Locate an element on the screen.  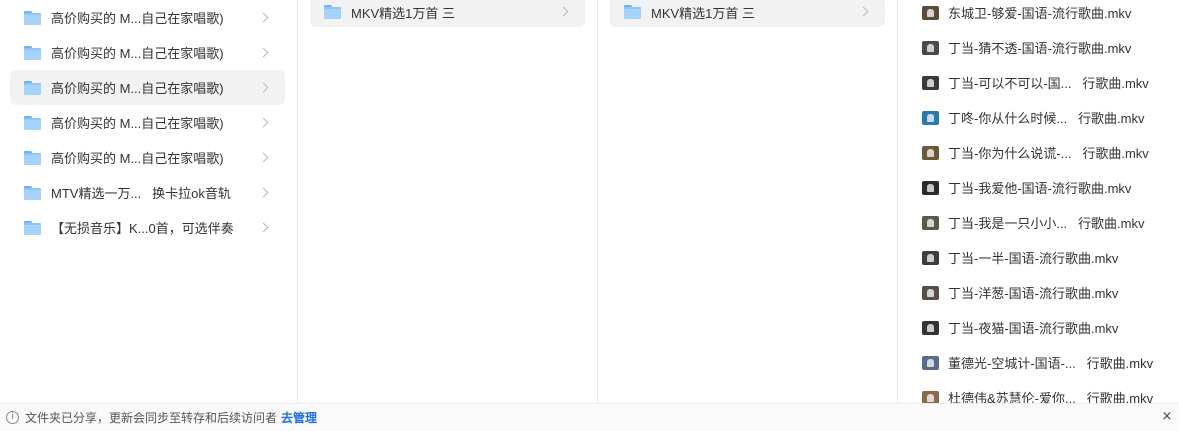
share-notice-text: 文件夹已分享，更新会同步至转存和后续访问者 is located at coordinates (151, 418).